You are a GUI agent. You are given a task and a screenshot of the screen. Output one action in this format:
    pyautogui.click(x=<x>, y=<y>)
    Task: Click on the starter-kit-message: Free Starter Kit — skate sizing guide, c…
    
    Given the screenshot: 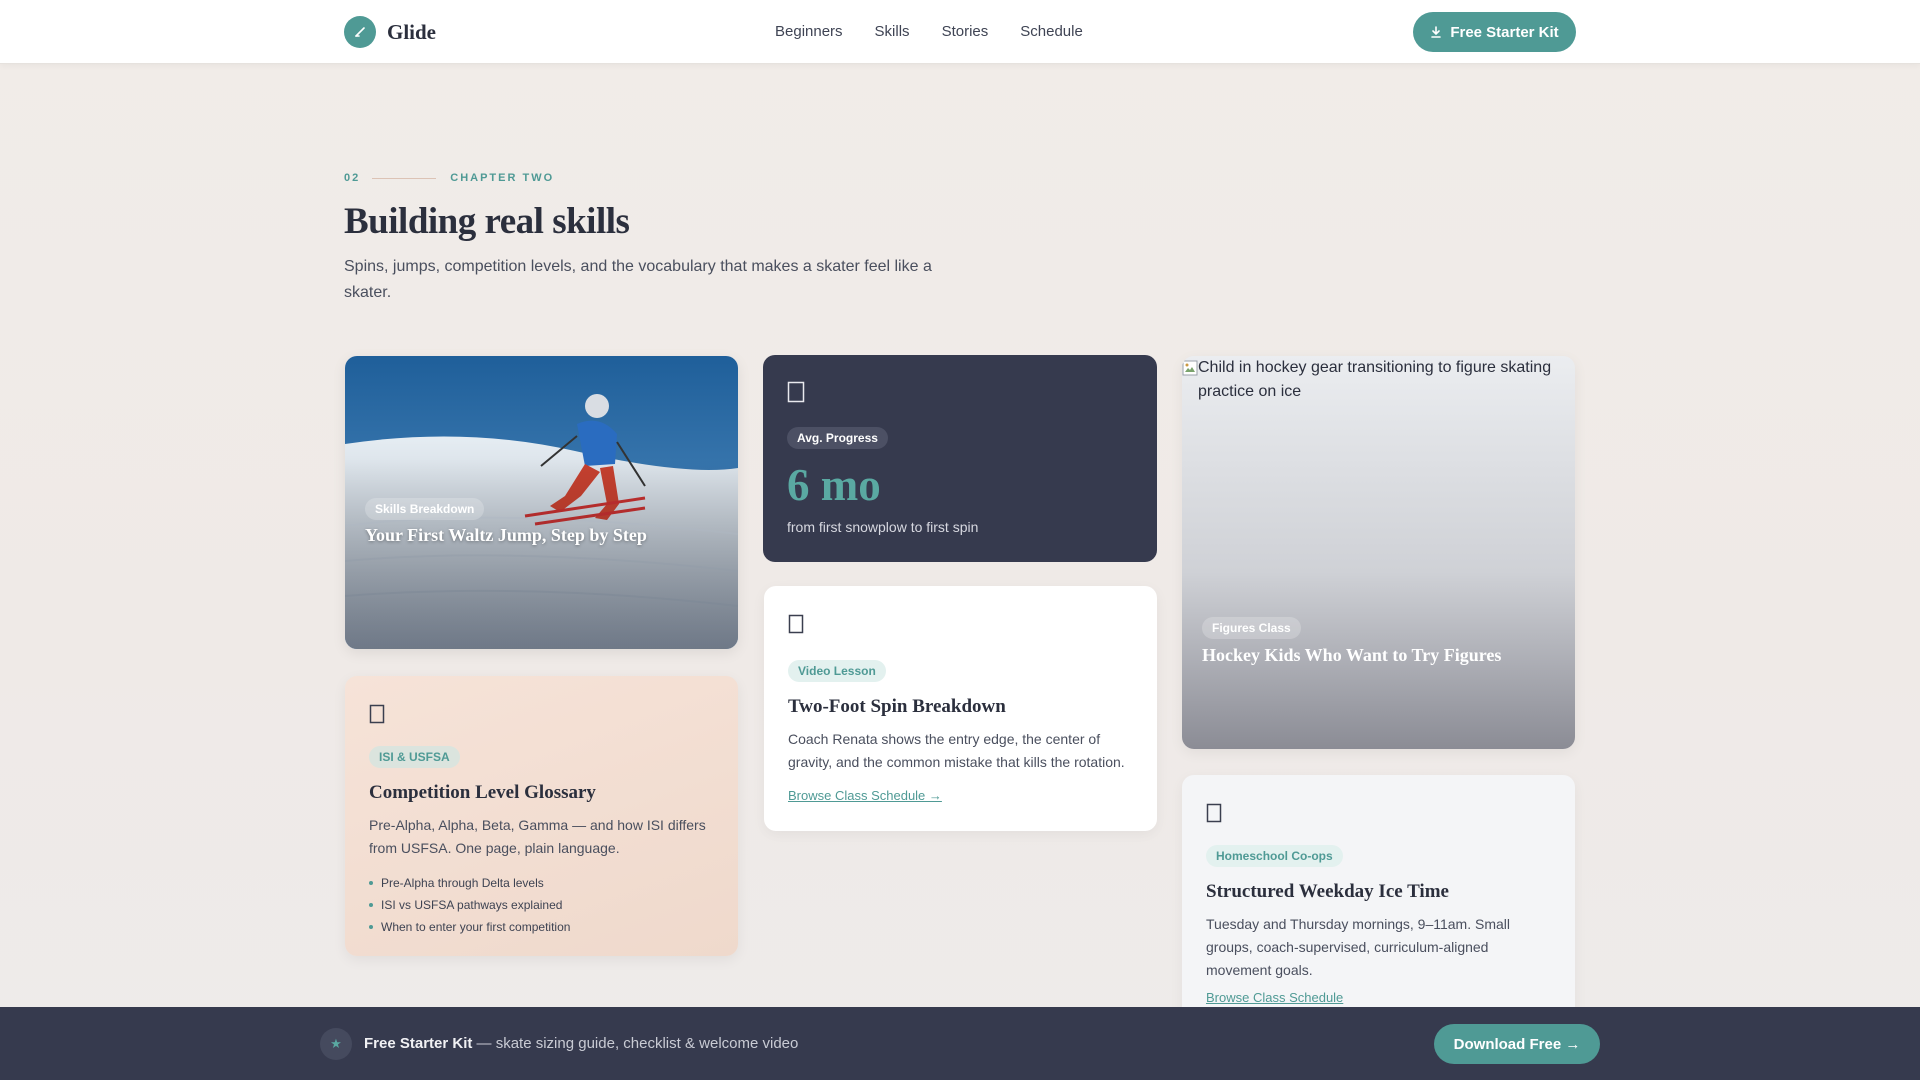 What is the action you would take?
    pyautogui.click(x=581, y=1043)
    